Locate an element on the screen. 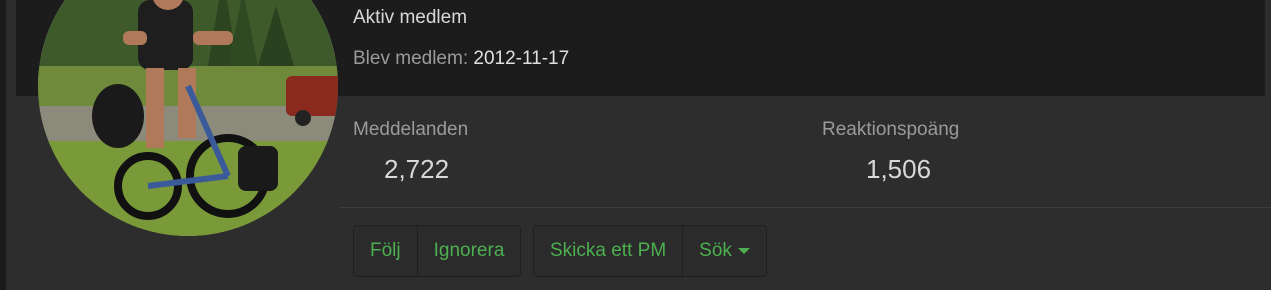 The image size is (1271, 290). joined-value: 2012-11-17 is located at coordinates (521, 58).